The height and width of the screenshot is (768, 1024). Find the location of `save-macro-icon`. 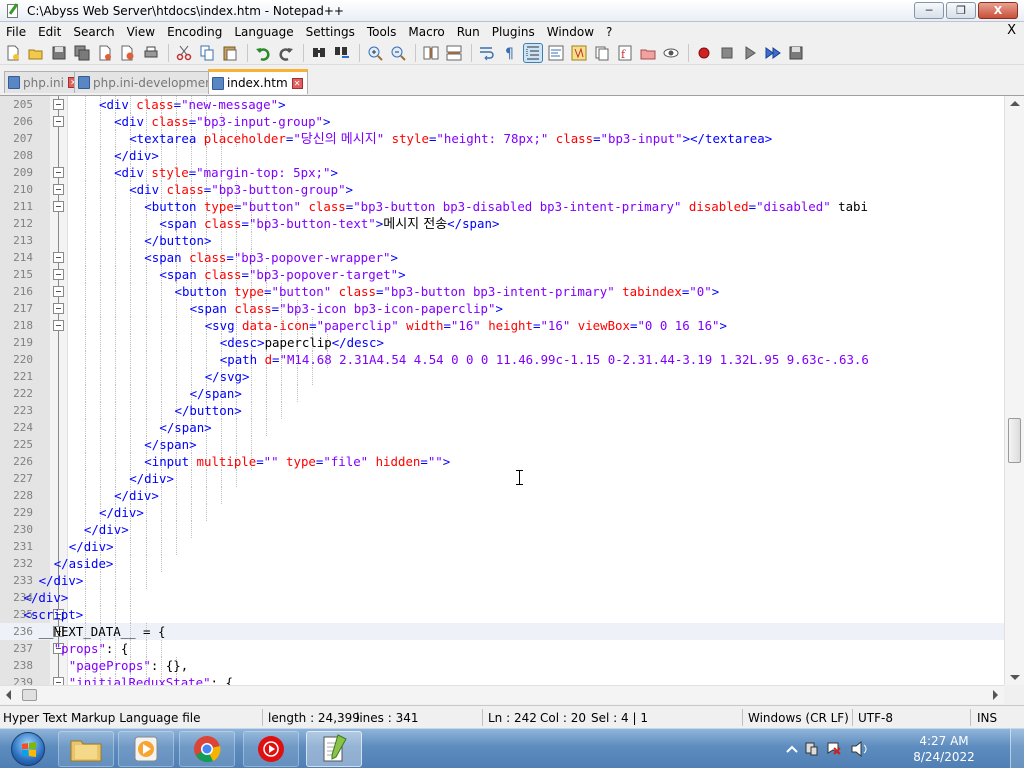

save-macro-icon is located at coordinates (796, 53).